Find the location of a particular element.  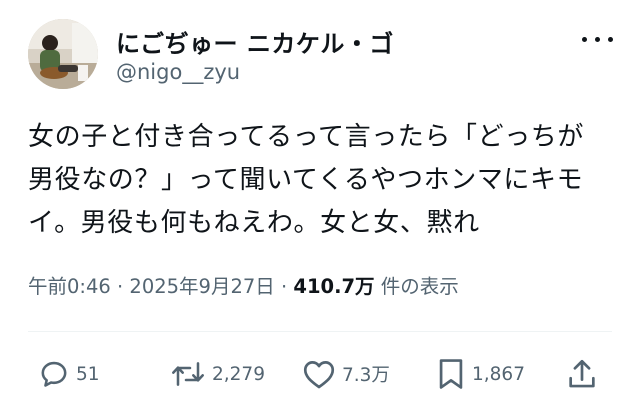

repost-count: 2,279 is located at coordinates (238, 374).